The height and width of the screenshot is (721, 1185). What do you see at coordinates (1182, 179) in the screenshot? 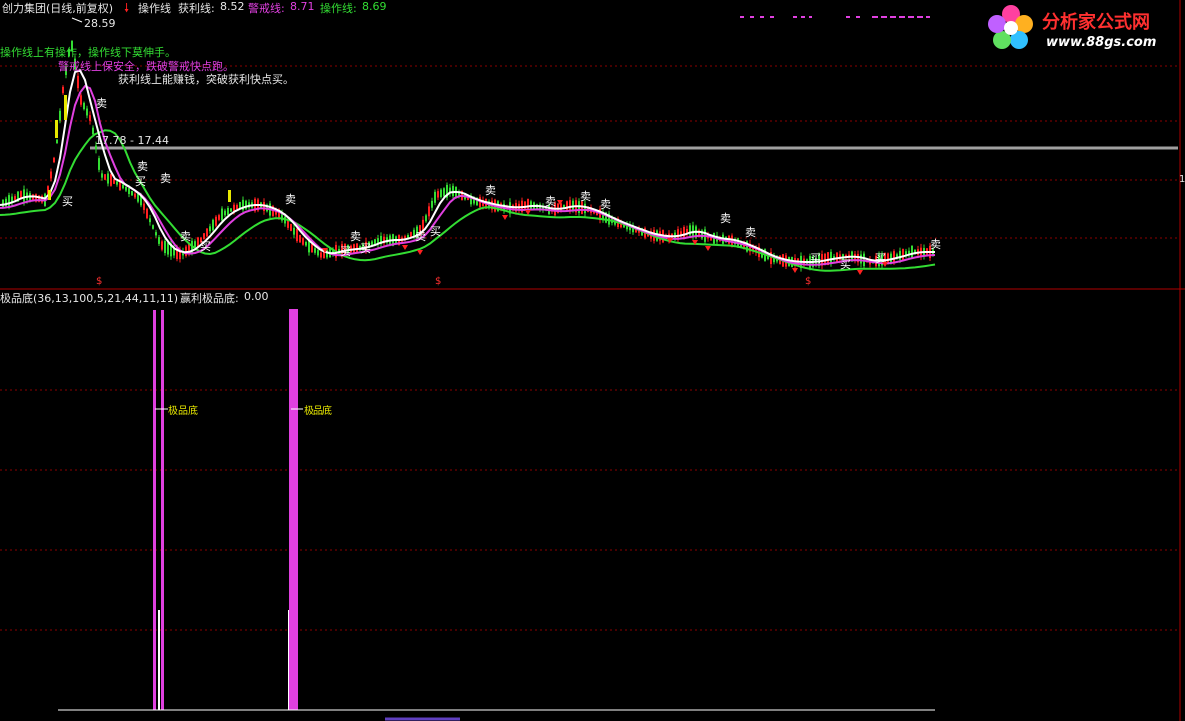
I see `side-tick: 1` at bounding box center [1182, 179].